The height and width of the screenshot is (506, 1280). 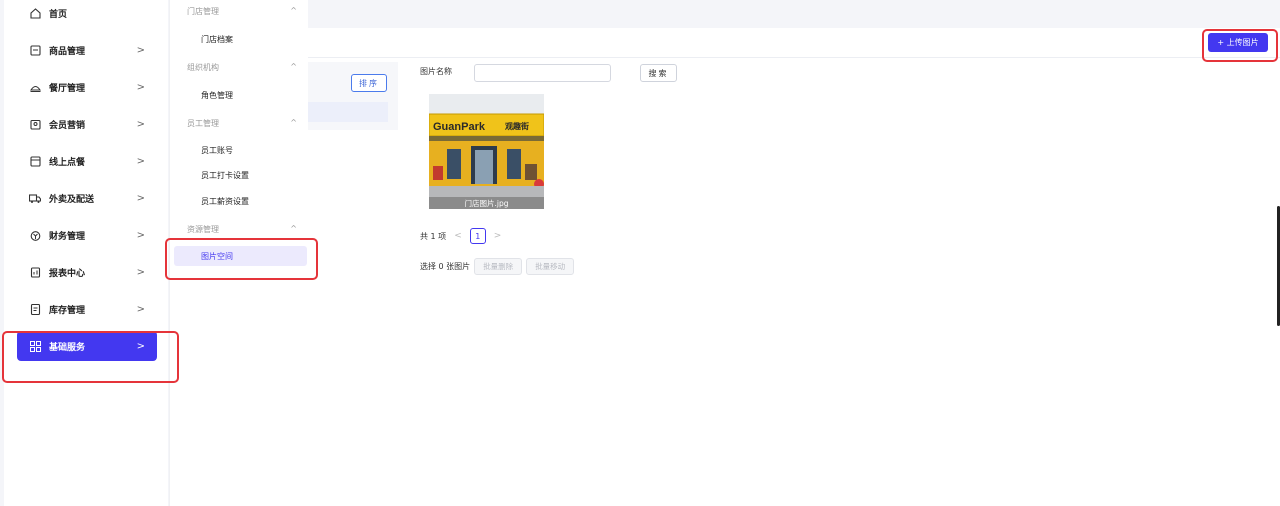 I want to click on image-card: GuanPark 观趣街 门店图片.jpg, so click(x=486, y=151).